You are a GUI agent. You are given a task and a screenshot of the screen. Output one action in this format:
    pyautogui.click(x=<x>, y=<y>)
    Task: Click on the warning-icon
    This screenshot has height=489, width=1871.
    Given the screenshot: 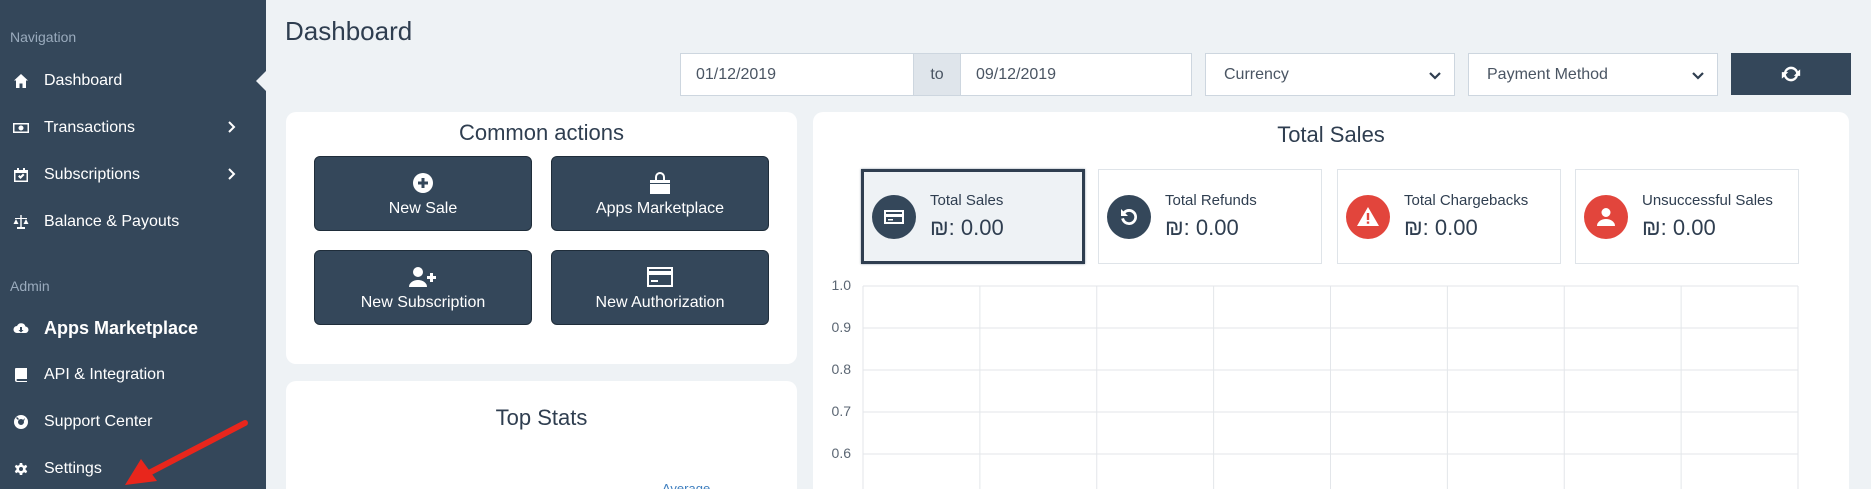 What is the action you would take?
    pyautogui.click(x=1368, y=216)
    